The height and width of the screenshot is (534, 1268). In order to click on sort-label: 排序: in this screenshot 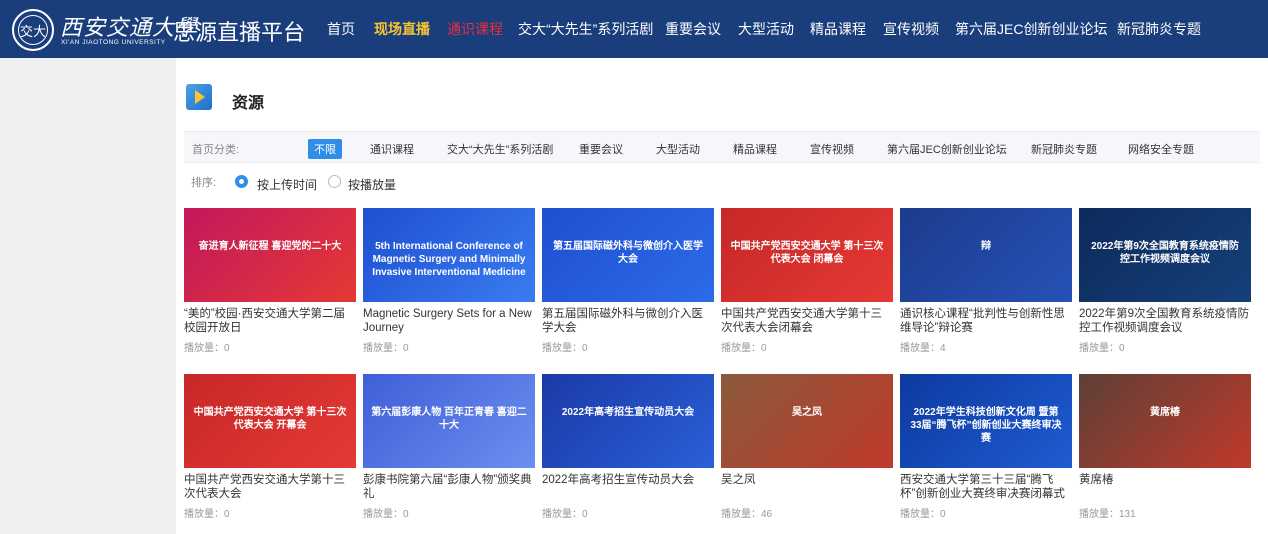, I will do `click(204, 183)`.